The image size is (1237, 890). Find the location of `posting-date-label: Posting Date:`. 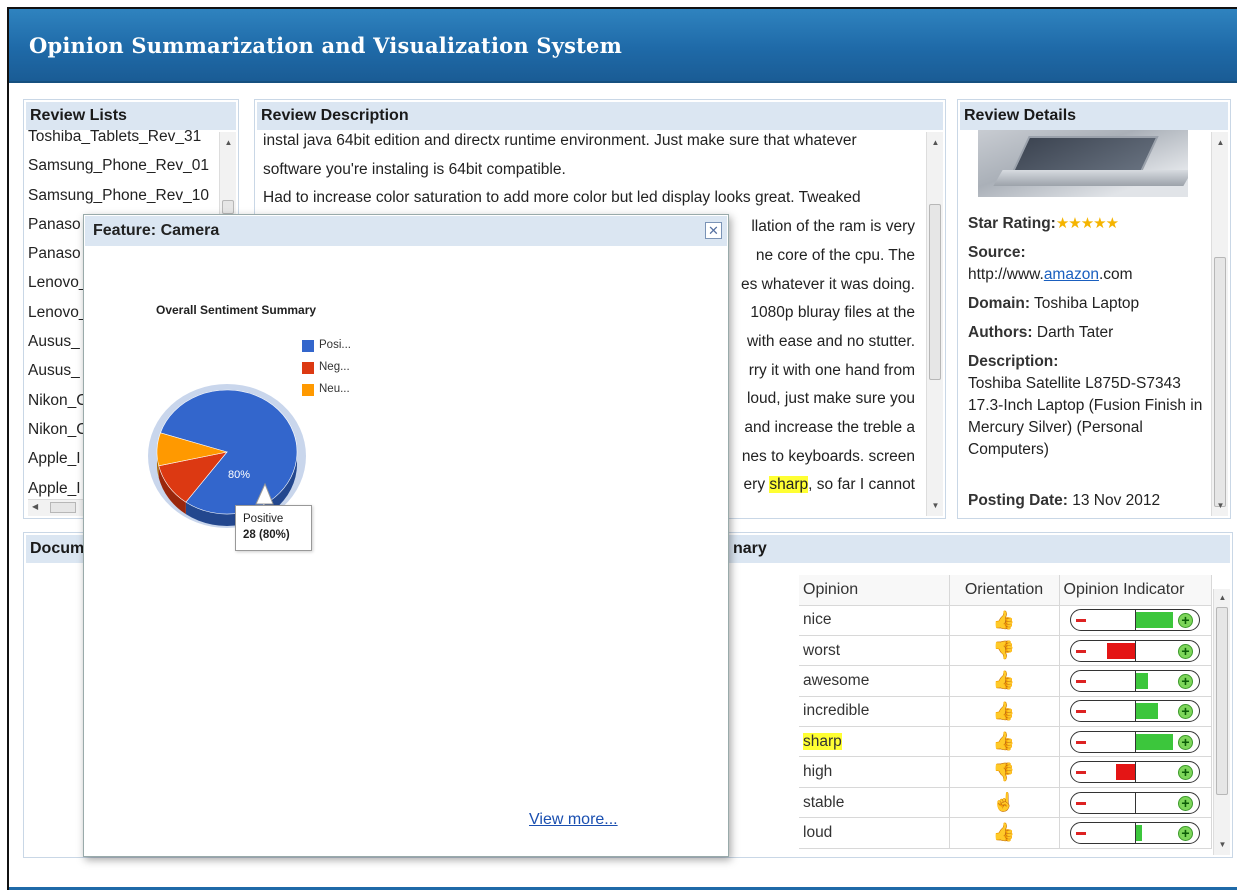

posting-date-label: Posting Date: is located at coordinates (1018, 500).